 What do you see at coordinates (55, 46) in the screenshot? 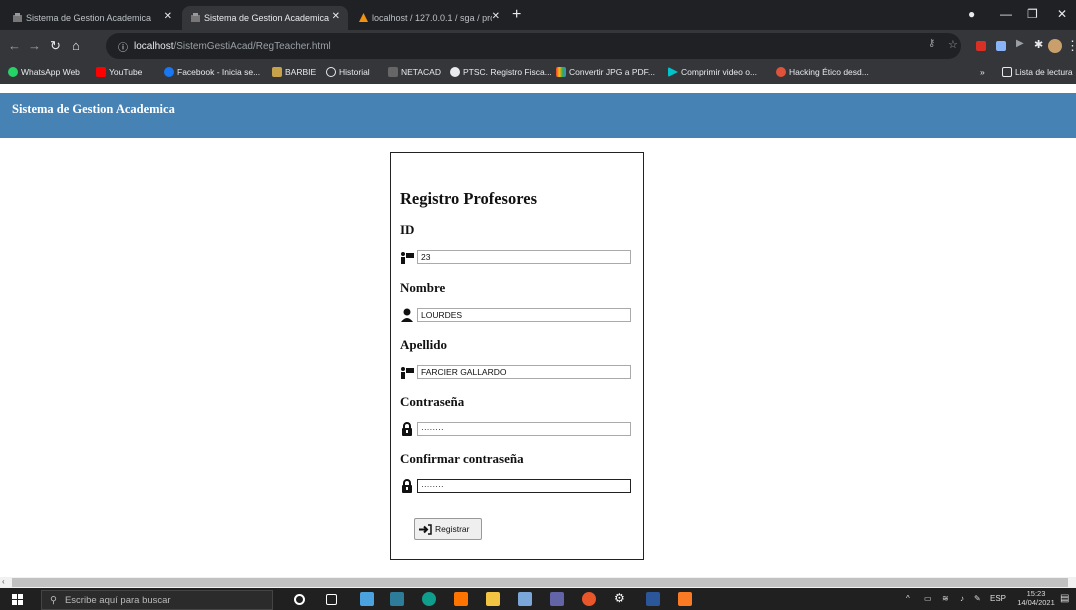
I see `reload-icon: ↻` at bounding box center [55, 46].